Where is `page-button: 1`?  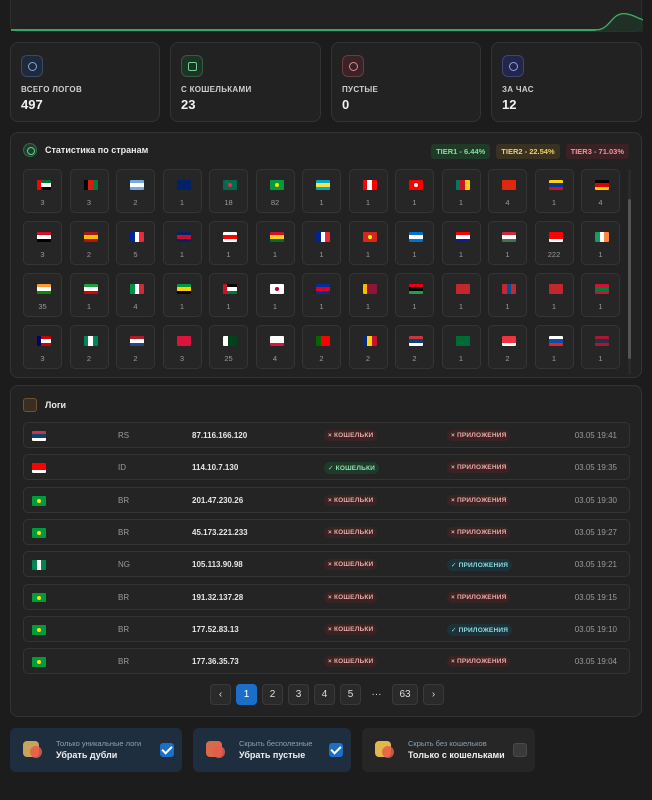
page-button: 1 is located at coordinates (246, 694).